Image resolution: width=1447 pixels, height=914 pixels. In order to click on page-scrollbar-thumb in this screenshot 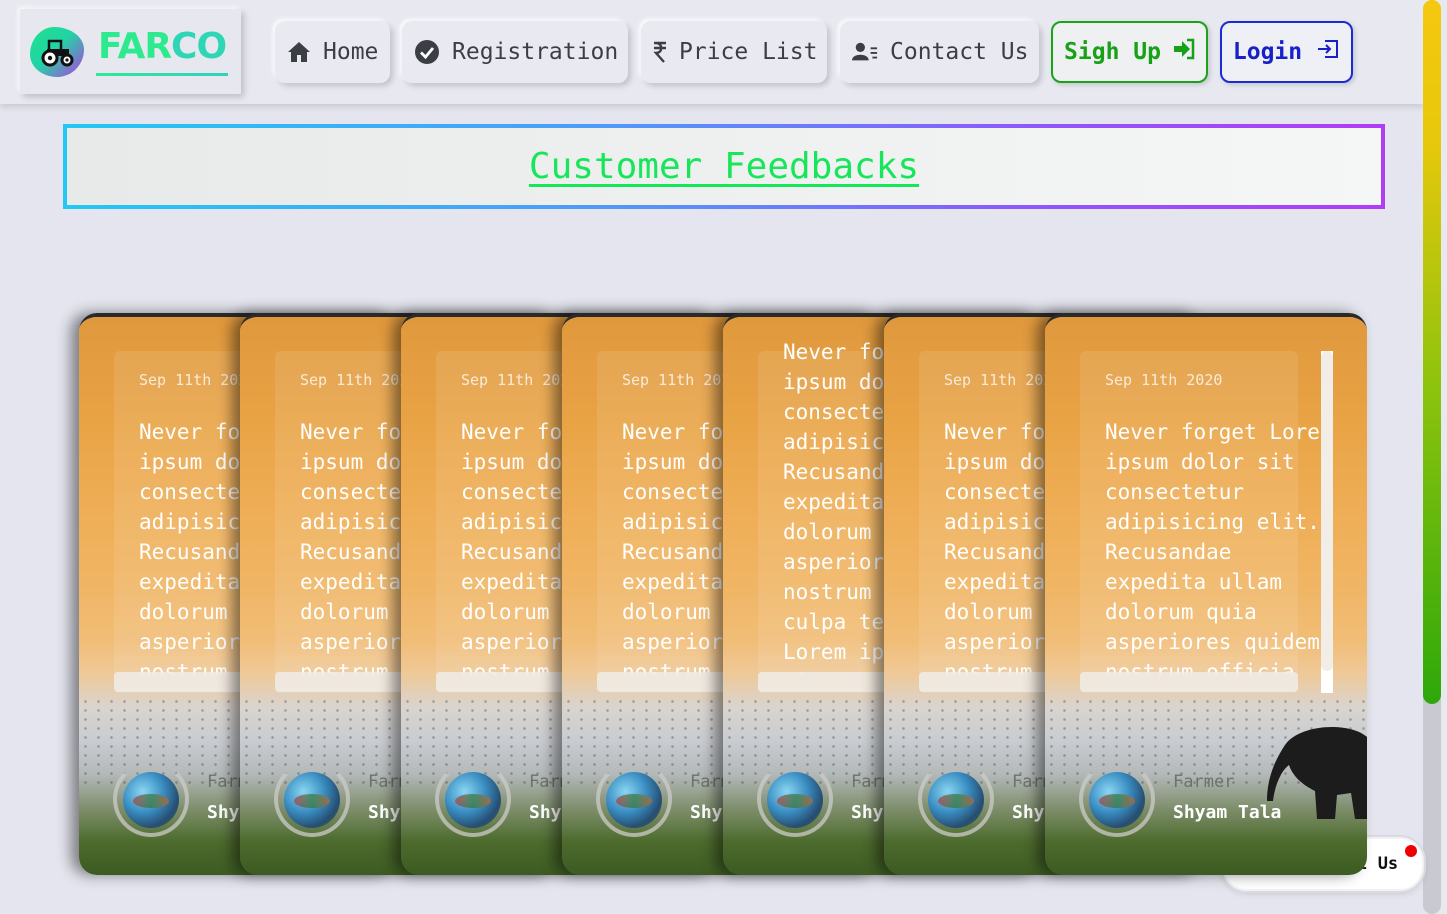, I will do `click(1432, 352)`.